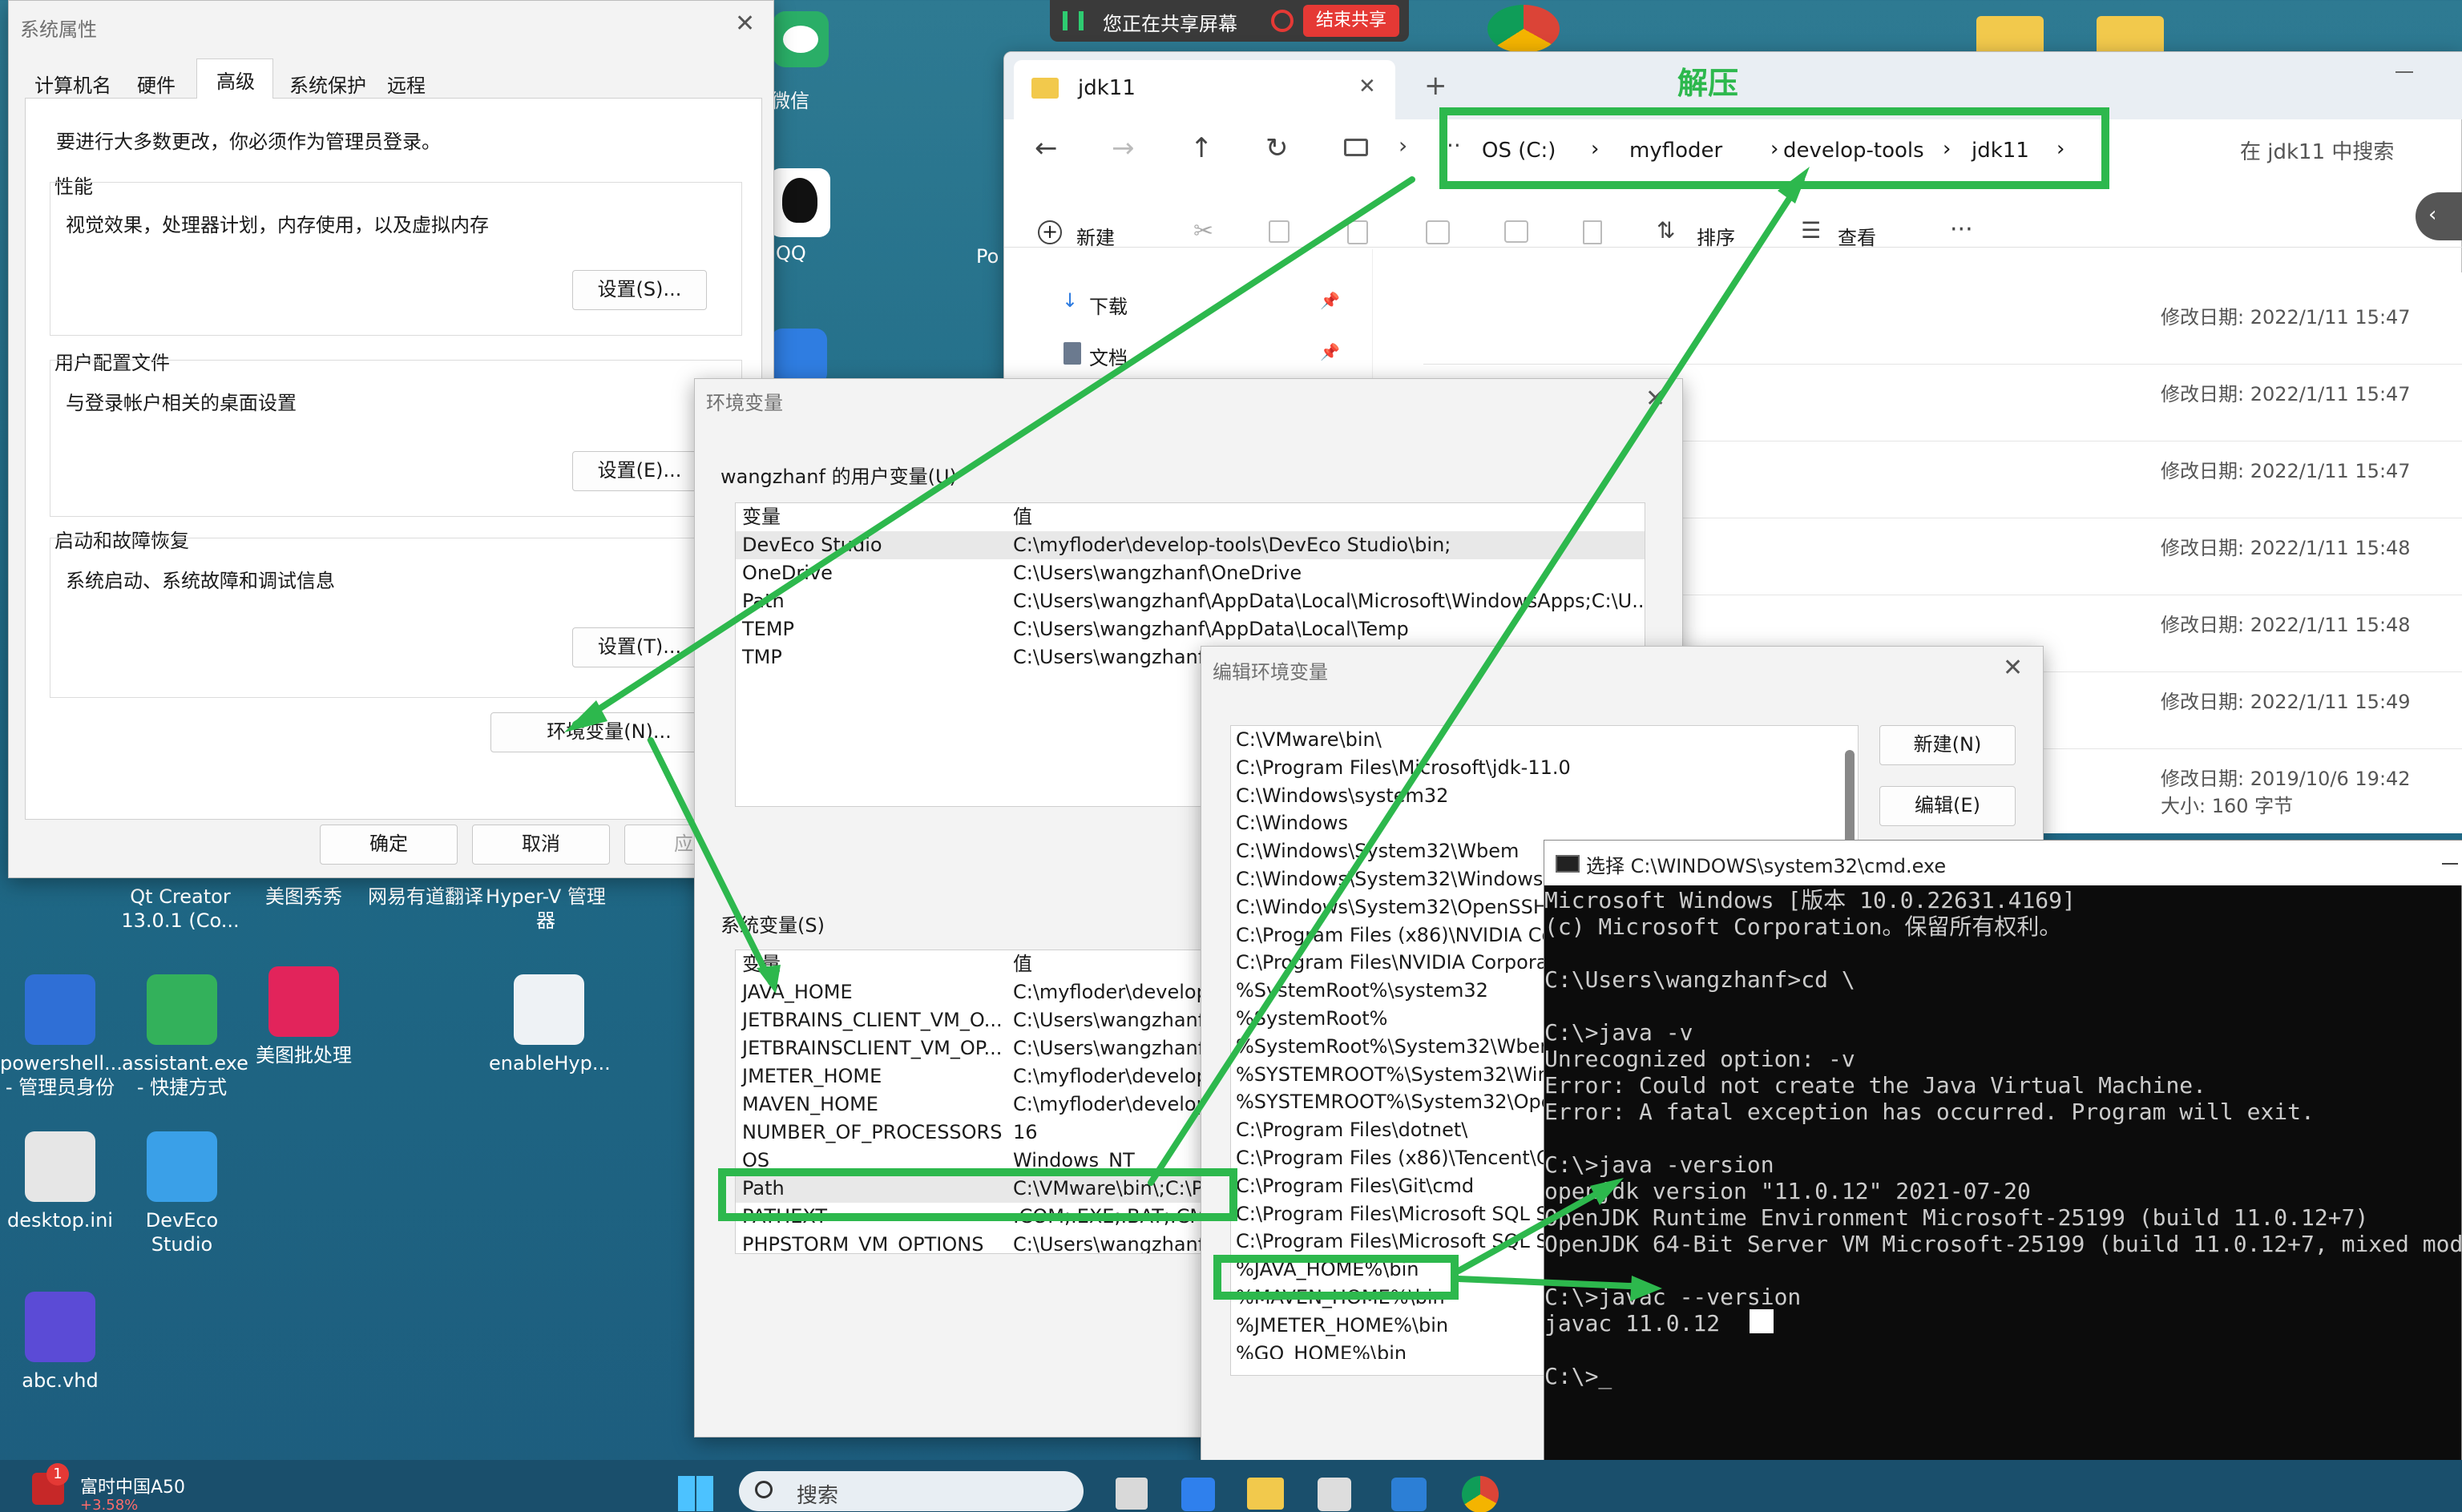 The image size is (2462, 1512). I want to click on search-placeholder: 搜索, so click(818, 1496).